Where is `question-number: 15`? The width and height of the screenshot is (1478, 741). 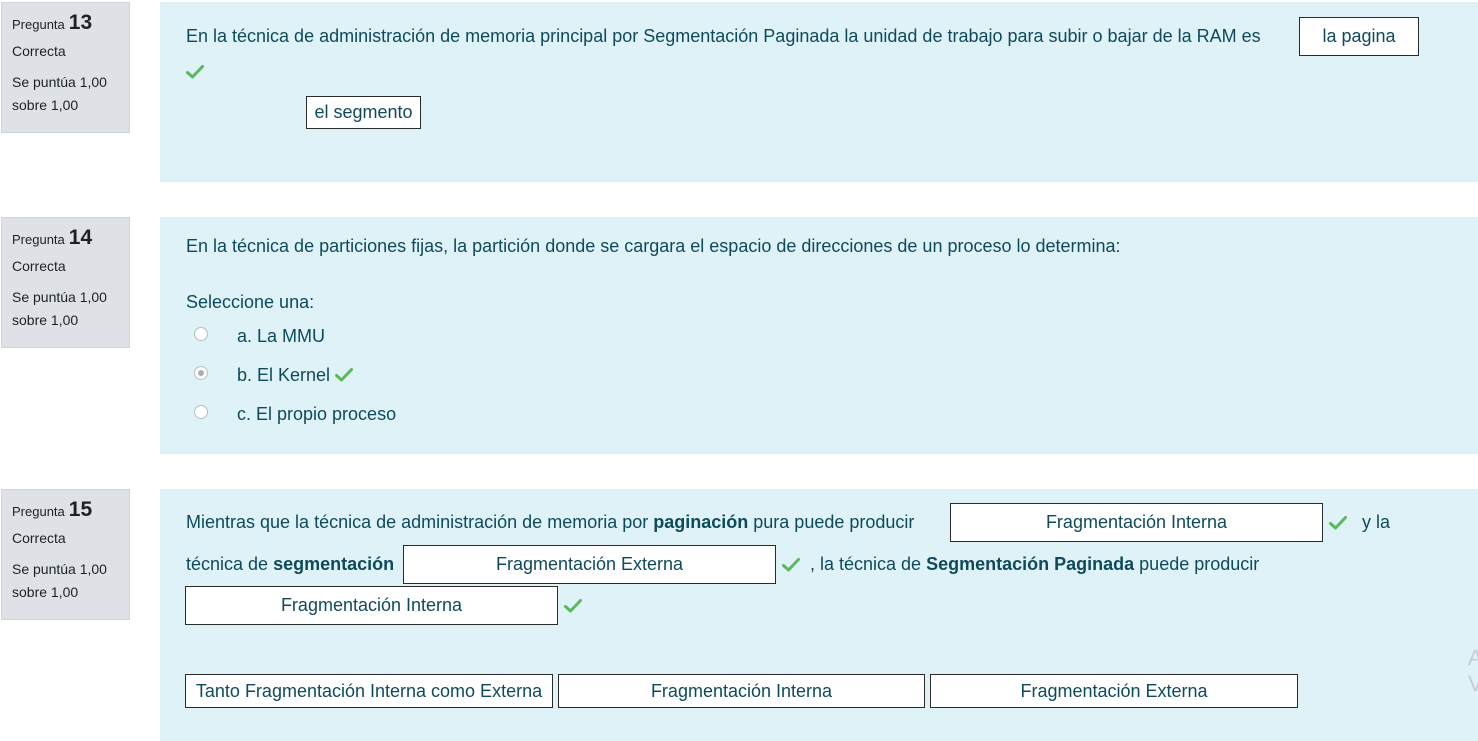
question-number: 15 is located at coordinates (80, 509).